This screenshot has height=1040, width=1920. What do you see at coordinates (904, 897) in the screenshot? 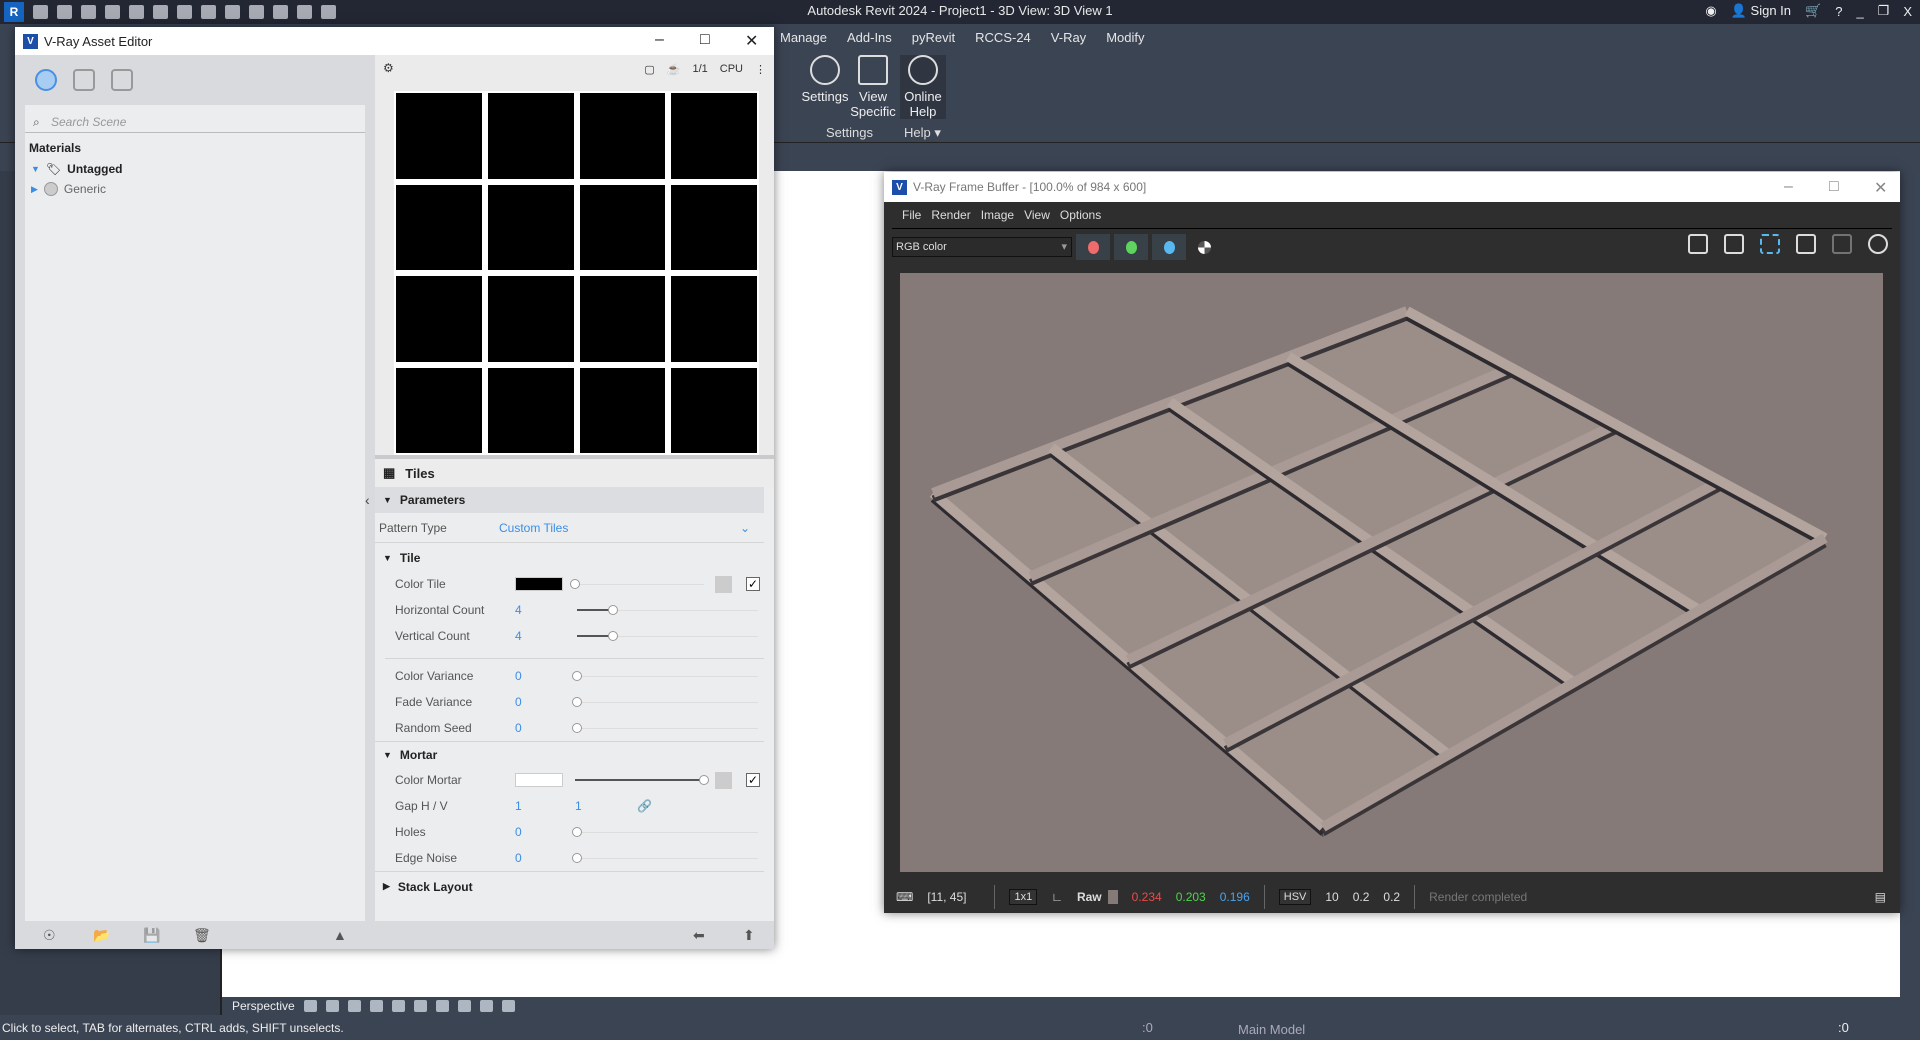
I see `pixel-picker-icon: ⌨` at bounding box center [904, 897].